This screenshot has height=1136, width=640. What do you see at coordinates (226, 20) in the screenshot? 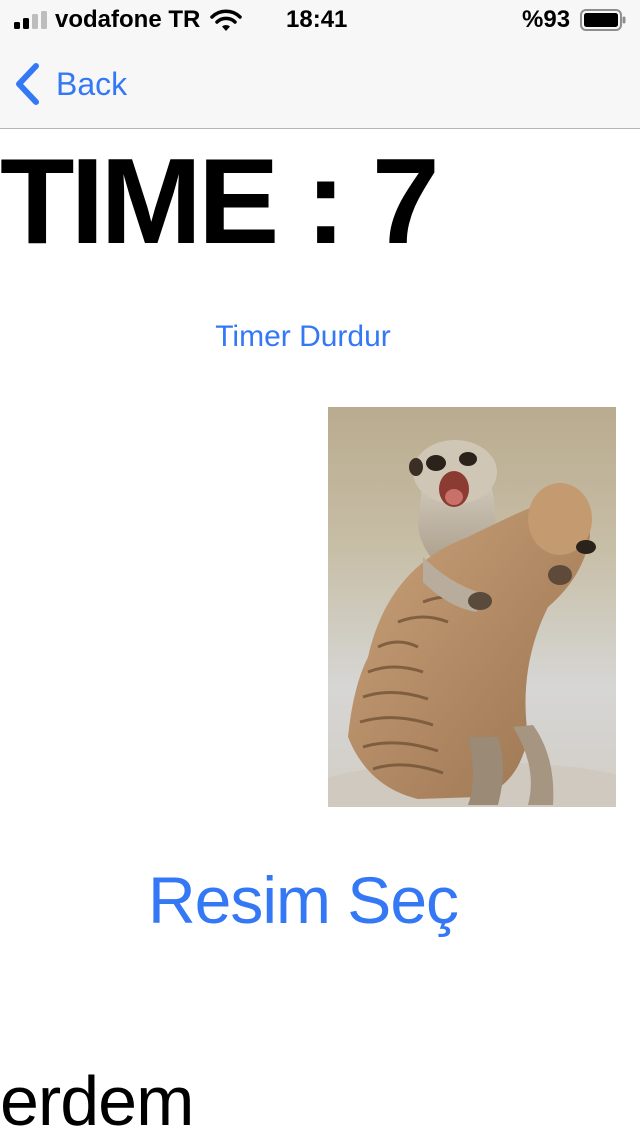
I see `wifi-icon` at bounding box center [226, 20].